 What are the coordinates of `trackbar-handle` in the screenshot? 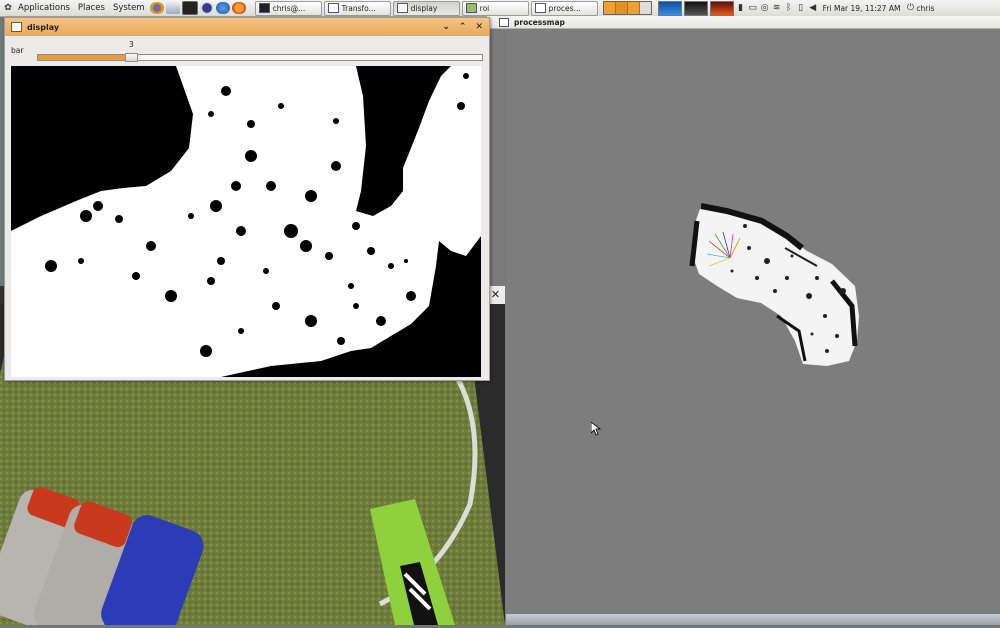 It's located at (132, 57).